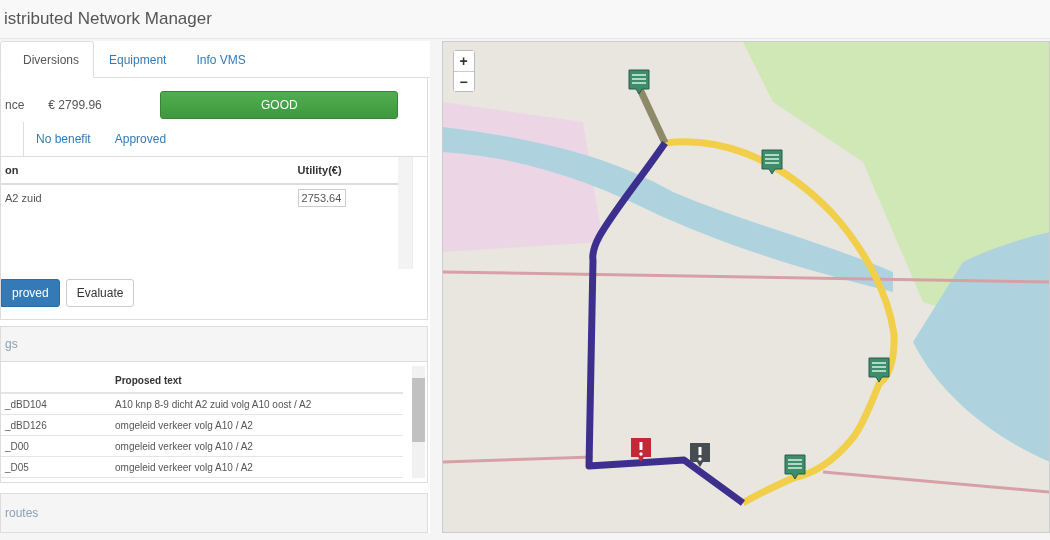  I want to click on tab: Info VMS, so click(221, 59).